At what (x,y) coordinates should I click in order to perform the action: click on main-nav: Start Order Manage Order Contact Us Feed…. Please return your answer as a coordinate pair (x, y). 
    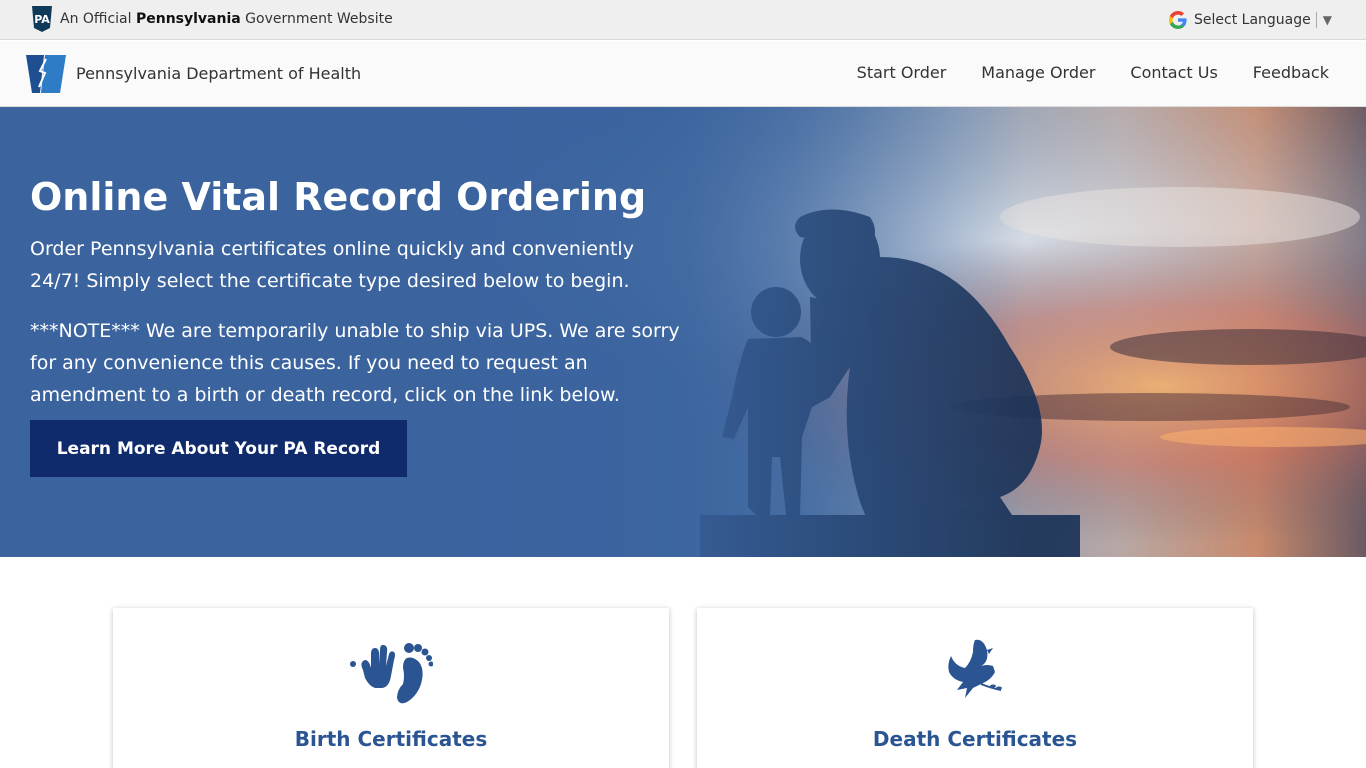
    Looking at the image, I should click on (1075, 72).